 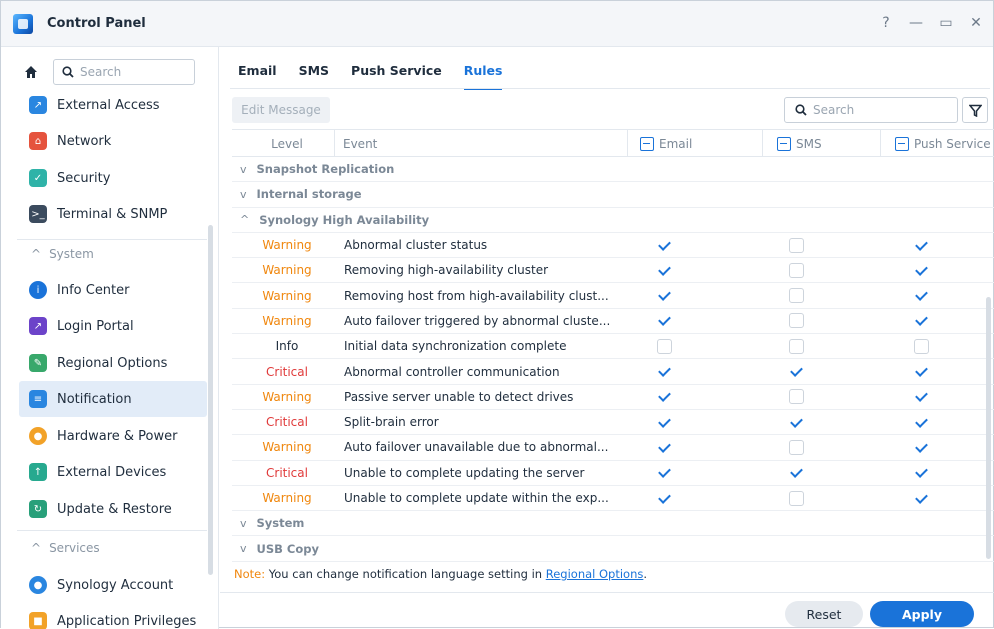 I want to click on sidebar-item-label: Login Portal, so click(x=95, y=326).